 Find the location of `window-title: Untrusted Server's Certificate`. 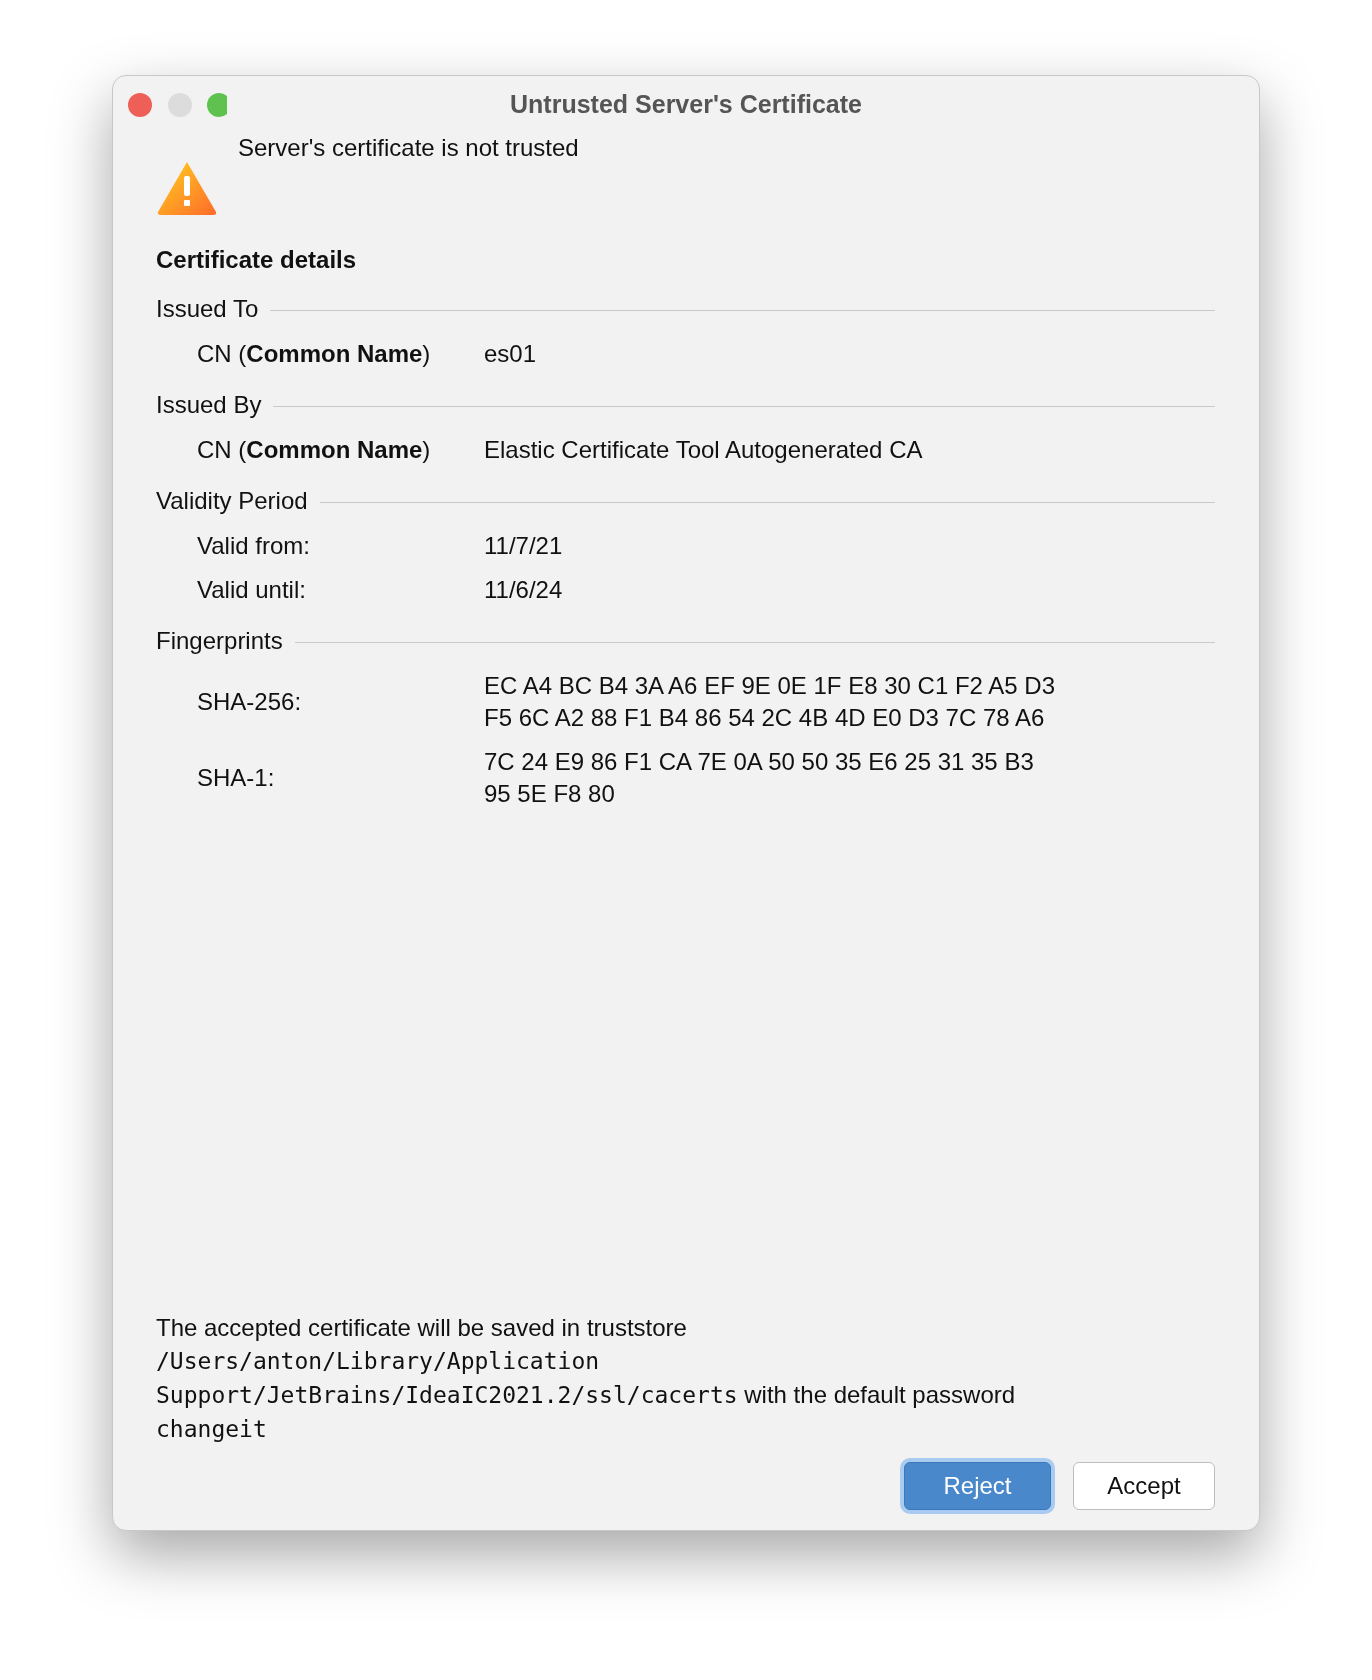

window-title: Untrusted Server's Certificate is located at coordinates (686, 104).